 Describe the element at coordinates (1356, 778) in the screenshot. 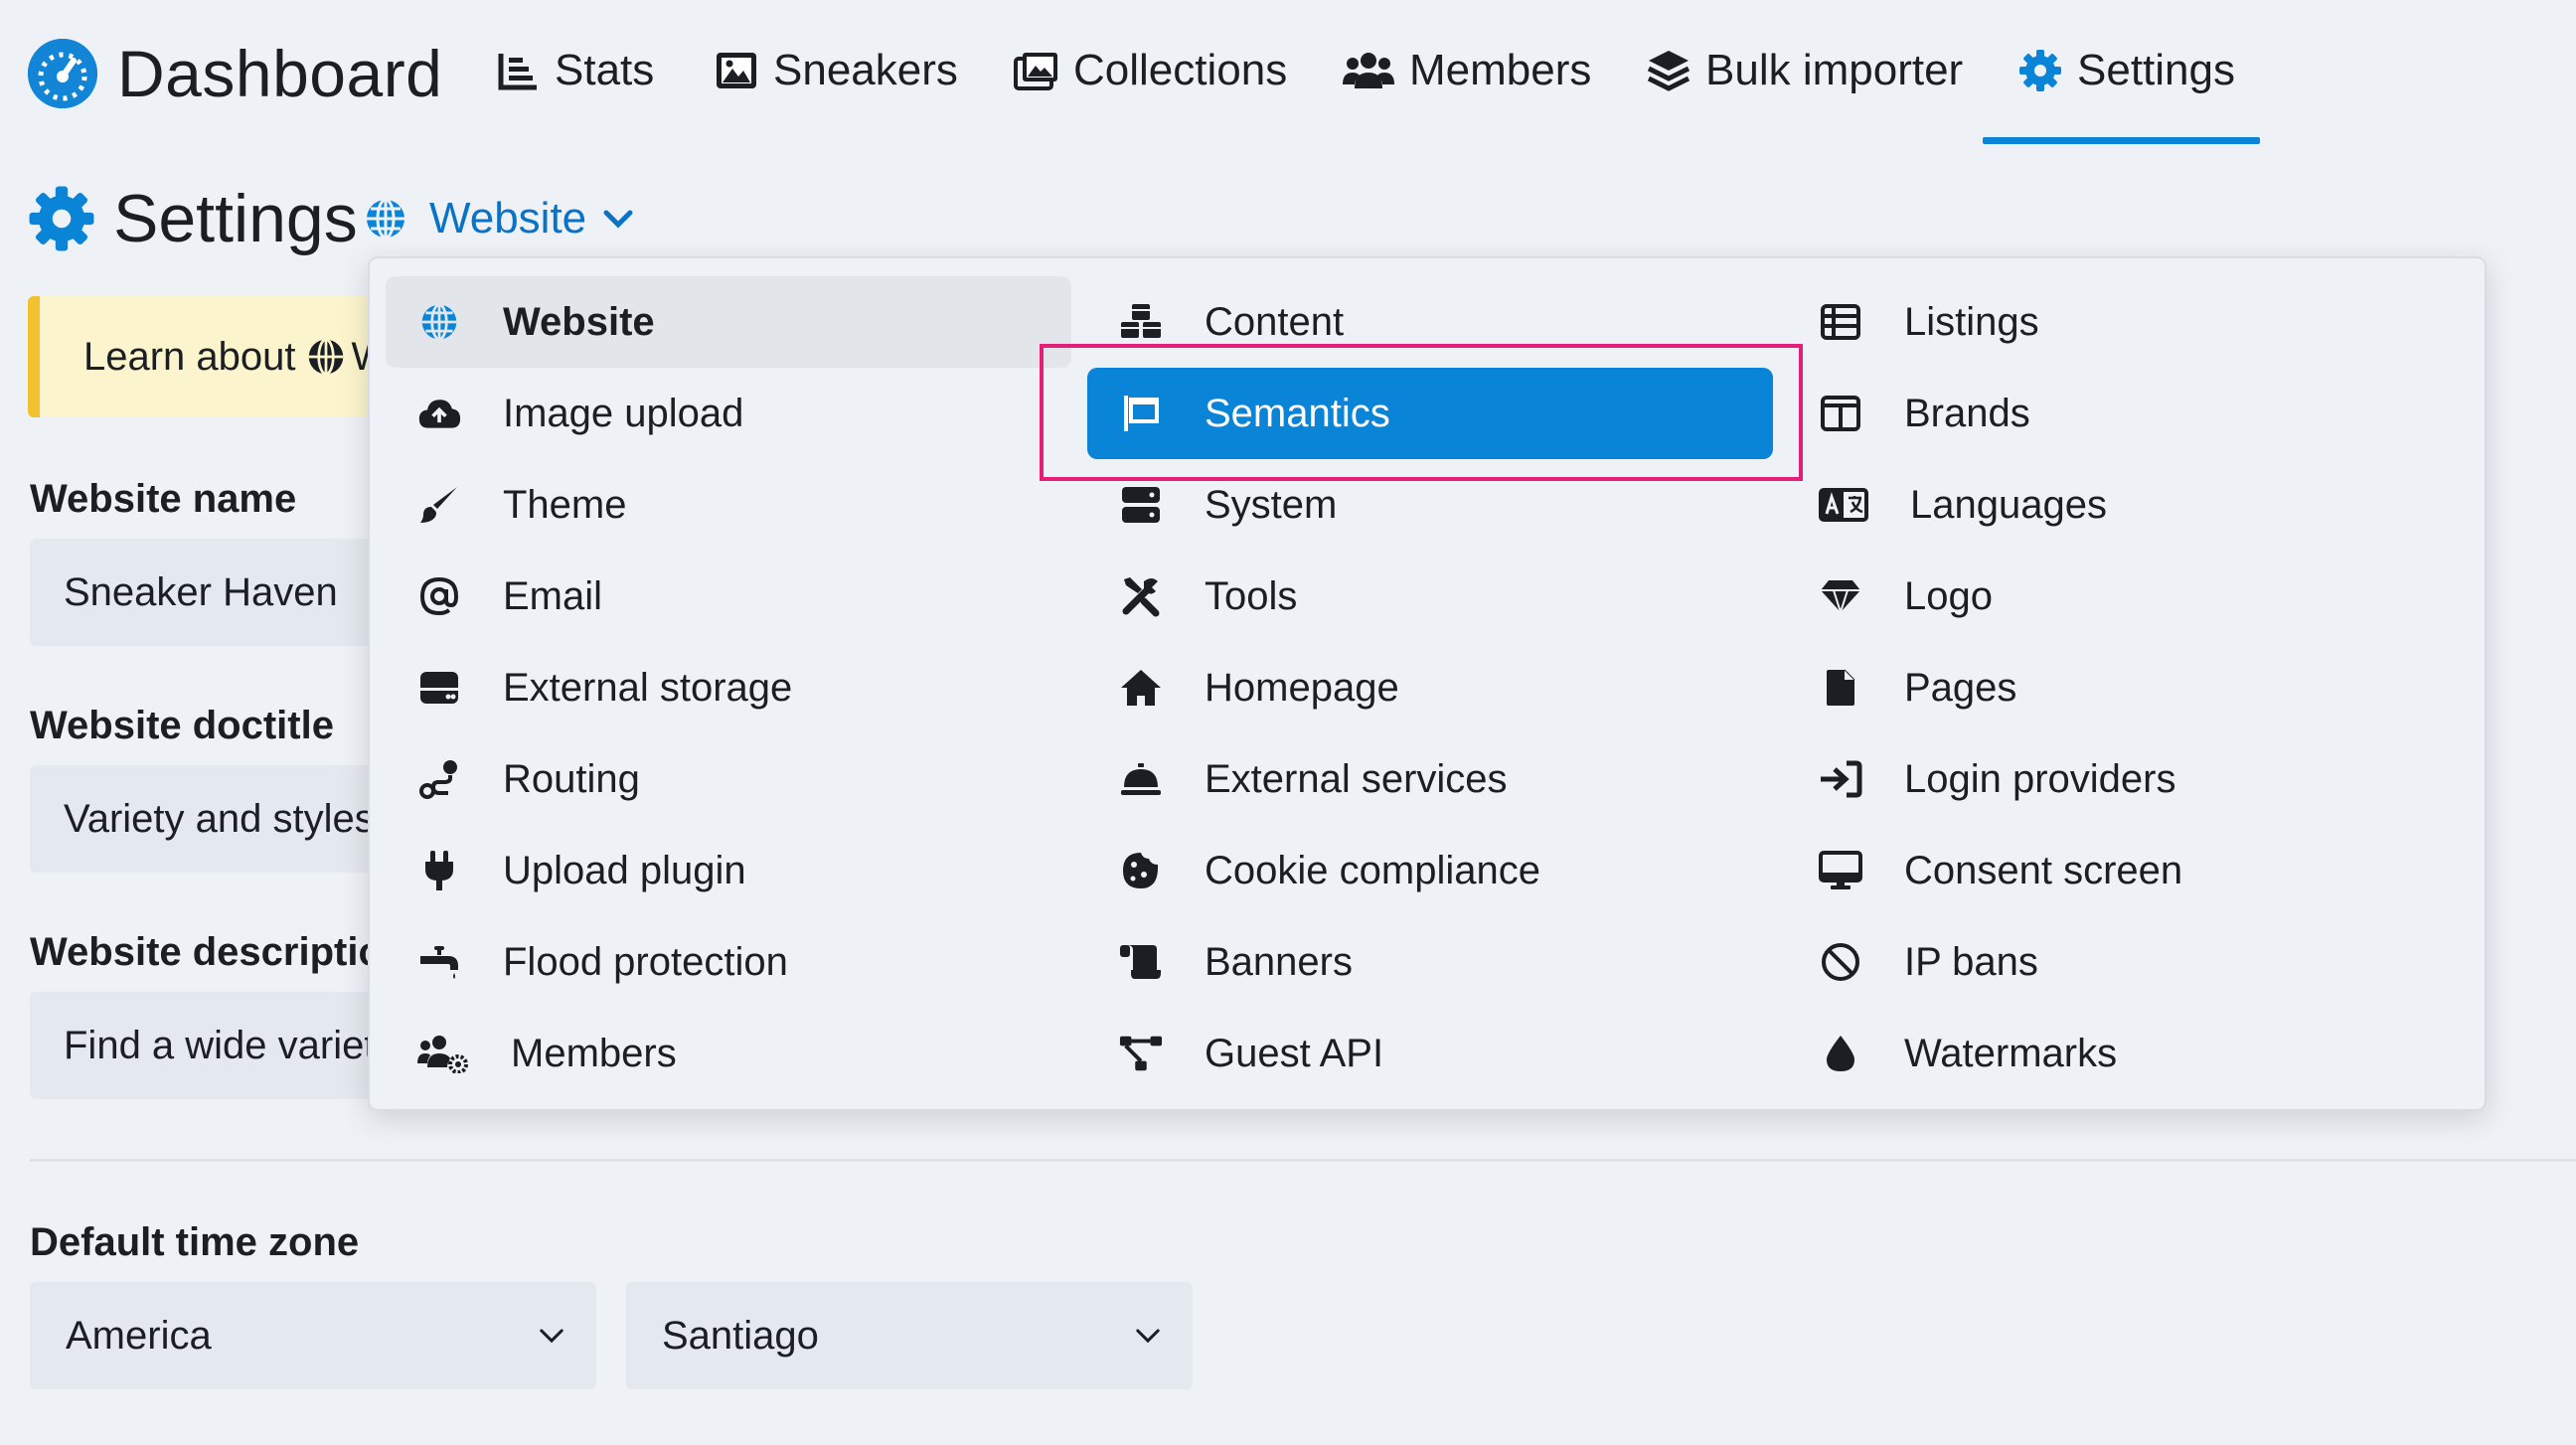

I see `menu-item-label: External services` at that location.